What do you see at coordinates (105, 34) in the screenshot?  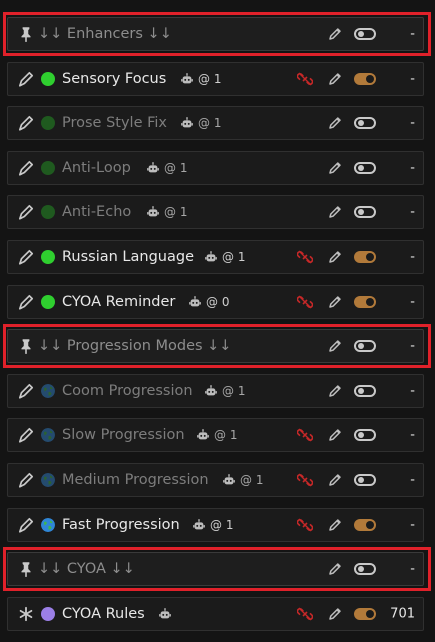 I see `prompt-name: ↓↓ Enhancers ↓↓` at bounding box center [105, 34].